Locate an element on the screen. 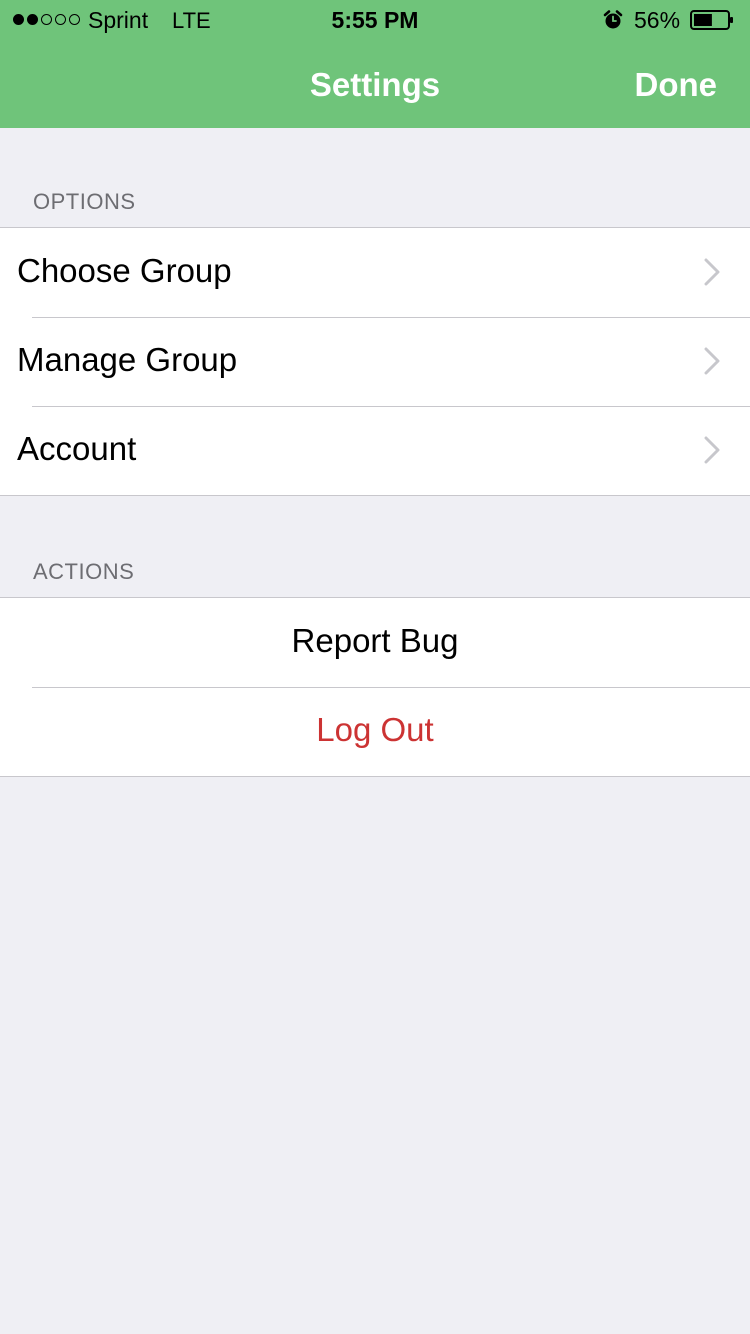  choose-group-row: Choose Group is located at coordinates (375, 272).